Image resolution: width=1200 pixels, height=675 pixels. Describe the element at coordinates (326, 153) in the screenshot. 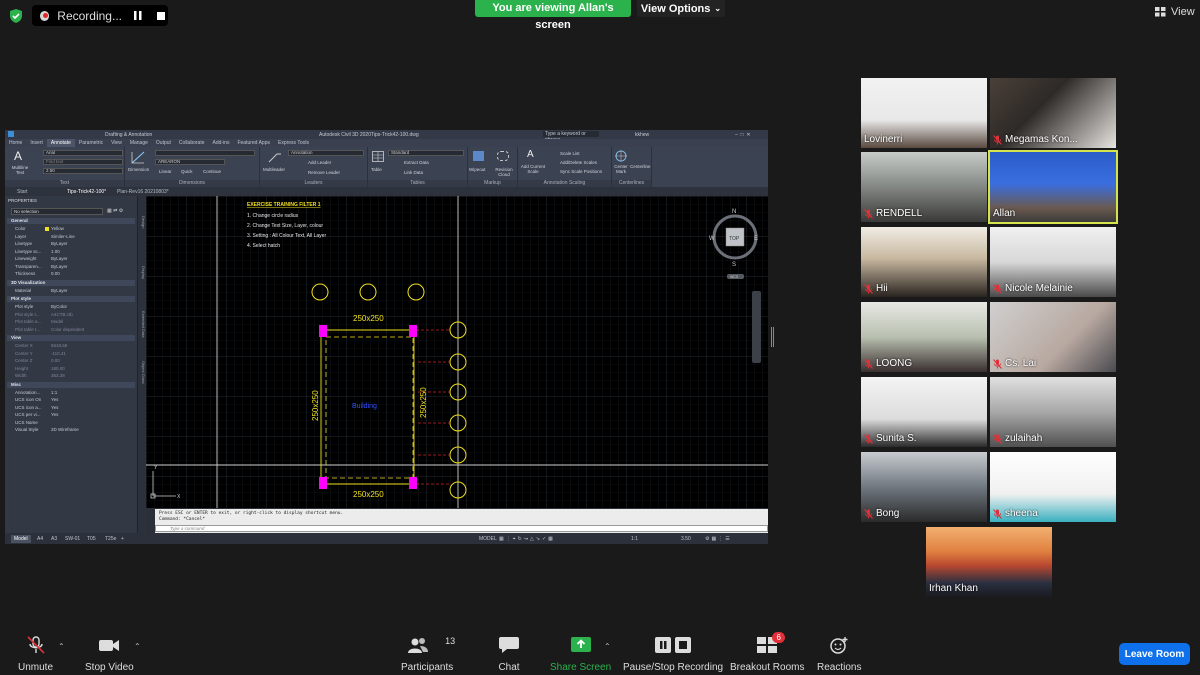

I see `leader-style-select: Annotation` at that location.